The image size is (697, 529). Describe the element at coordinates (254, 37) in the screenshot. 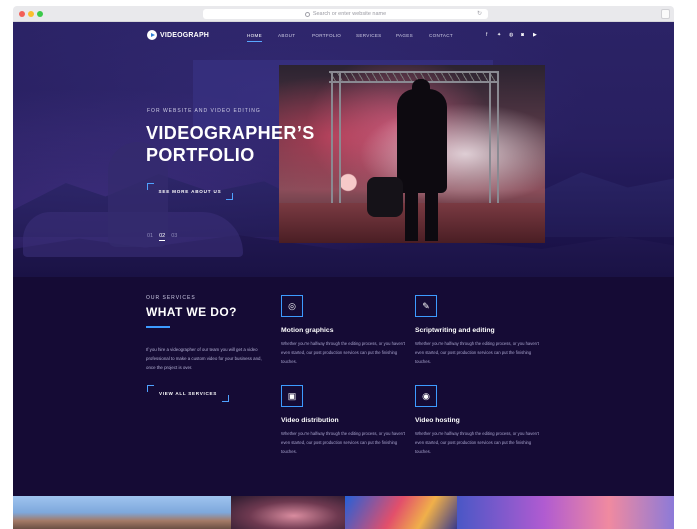

I see `nav-link-home: HOME` at that location.